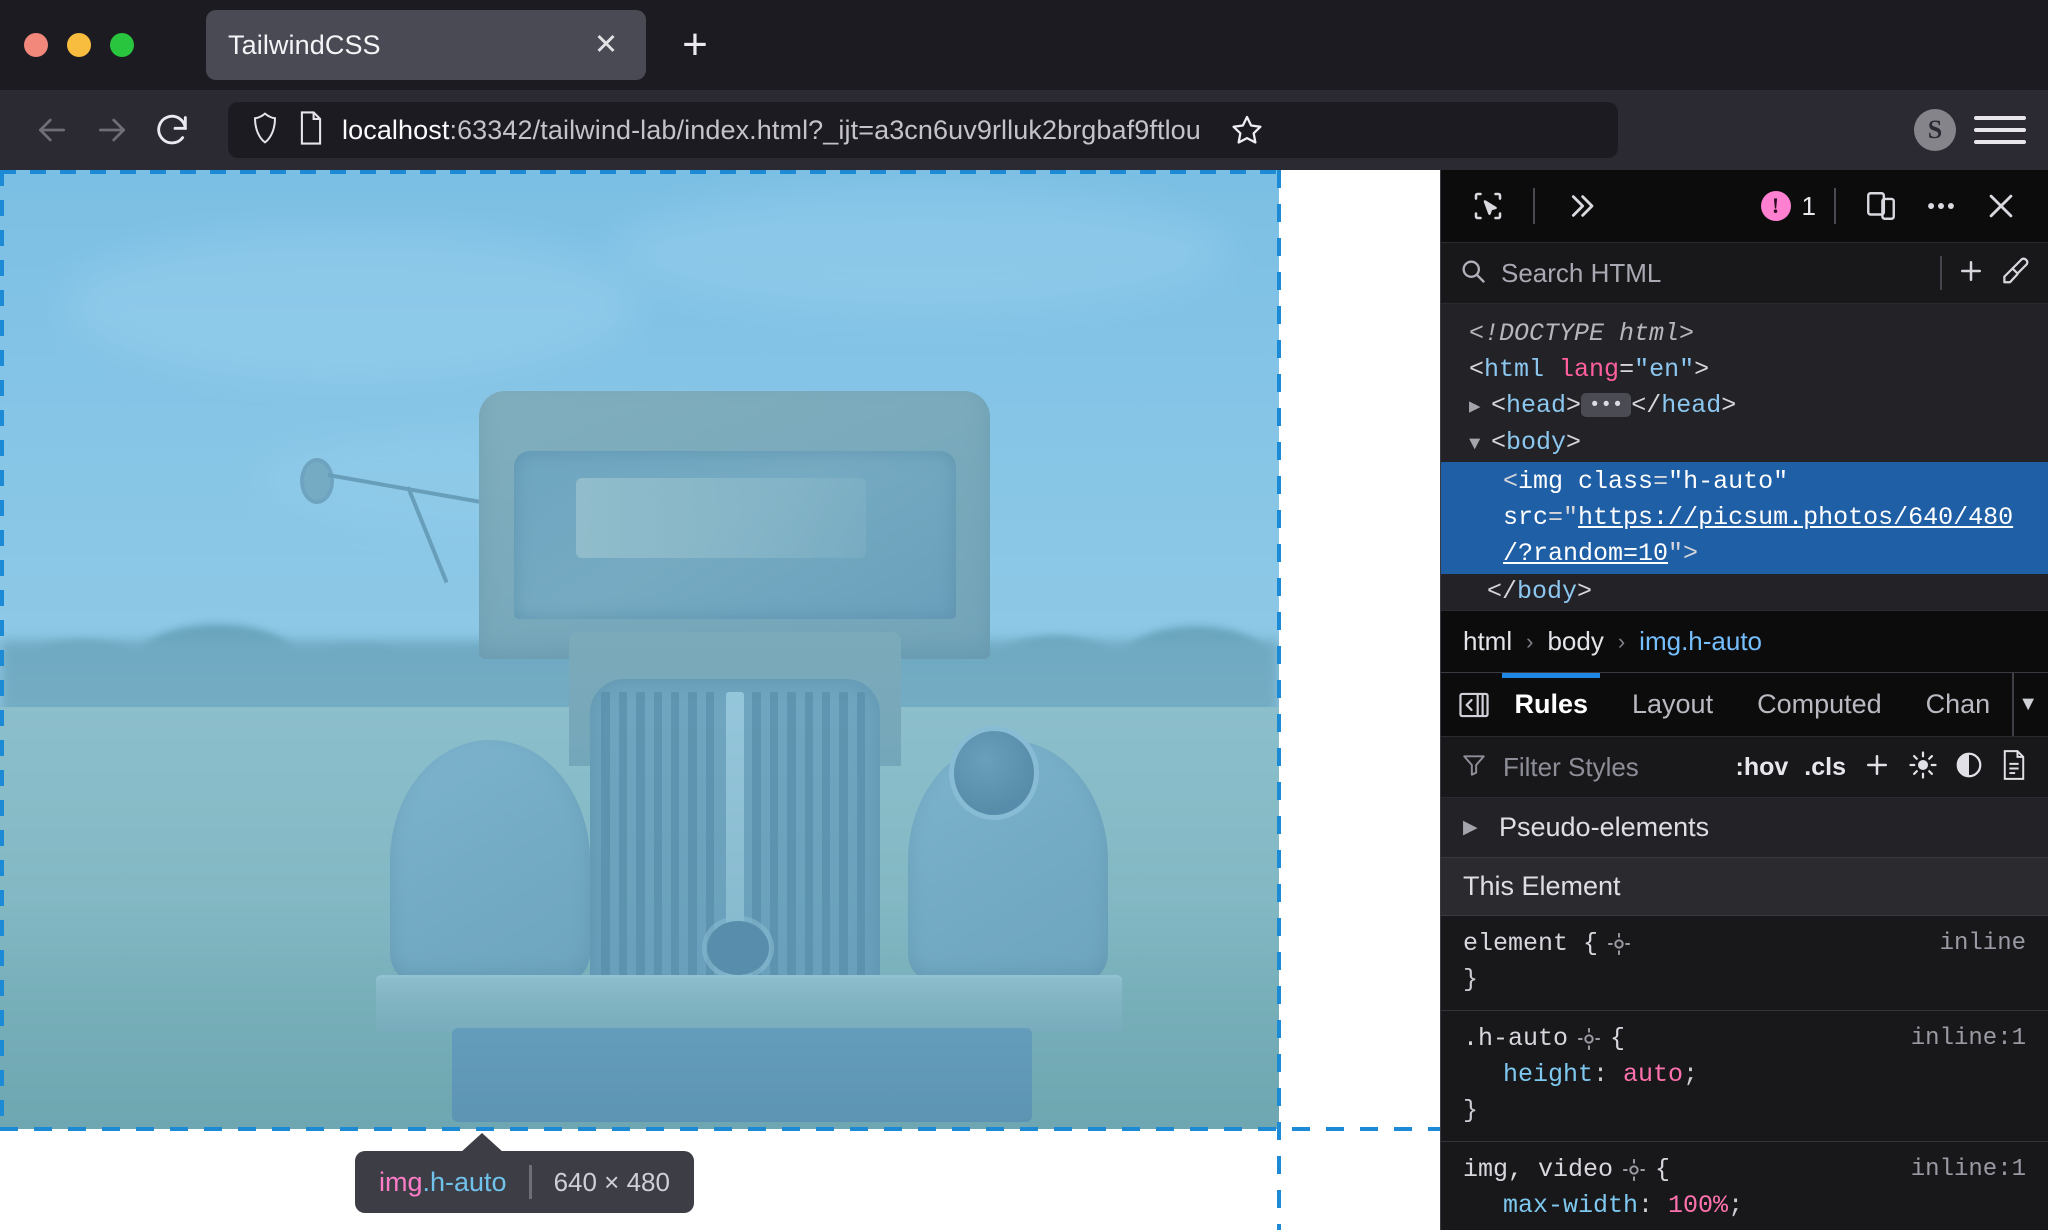  Describe the element at coordinates (721, 518) in the screenshot. I see `windshield-glare` at that location.